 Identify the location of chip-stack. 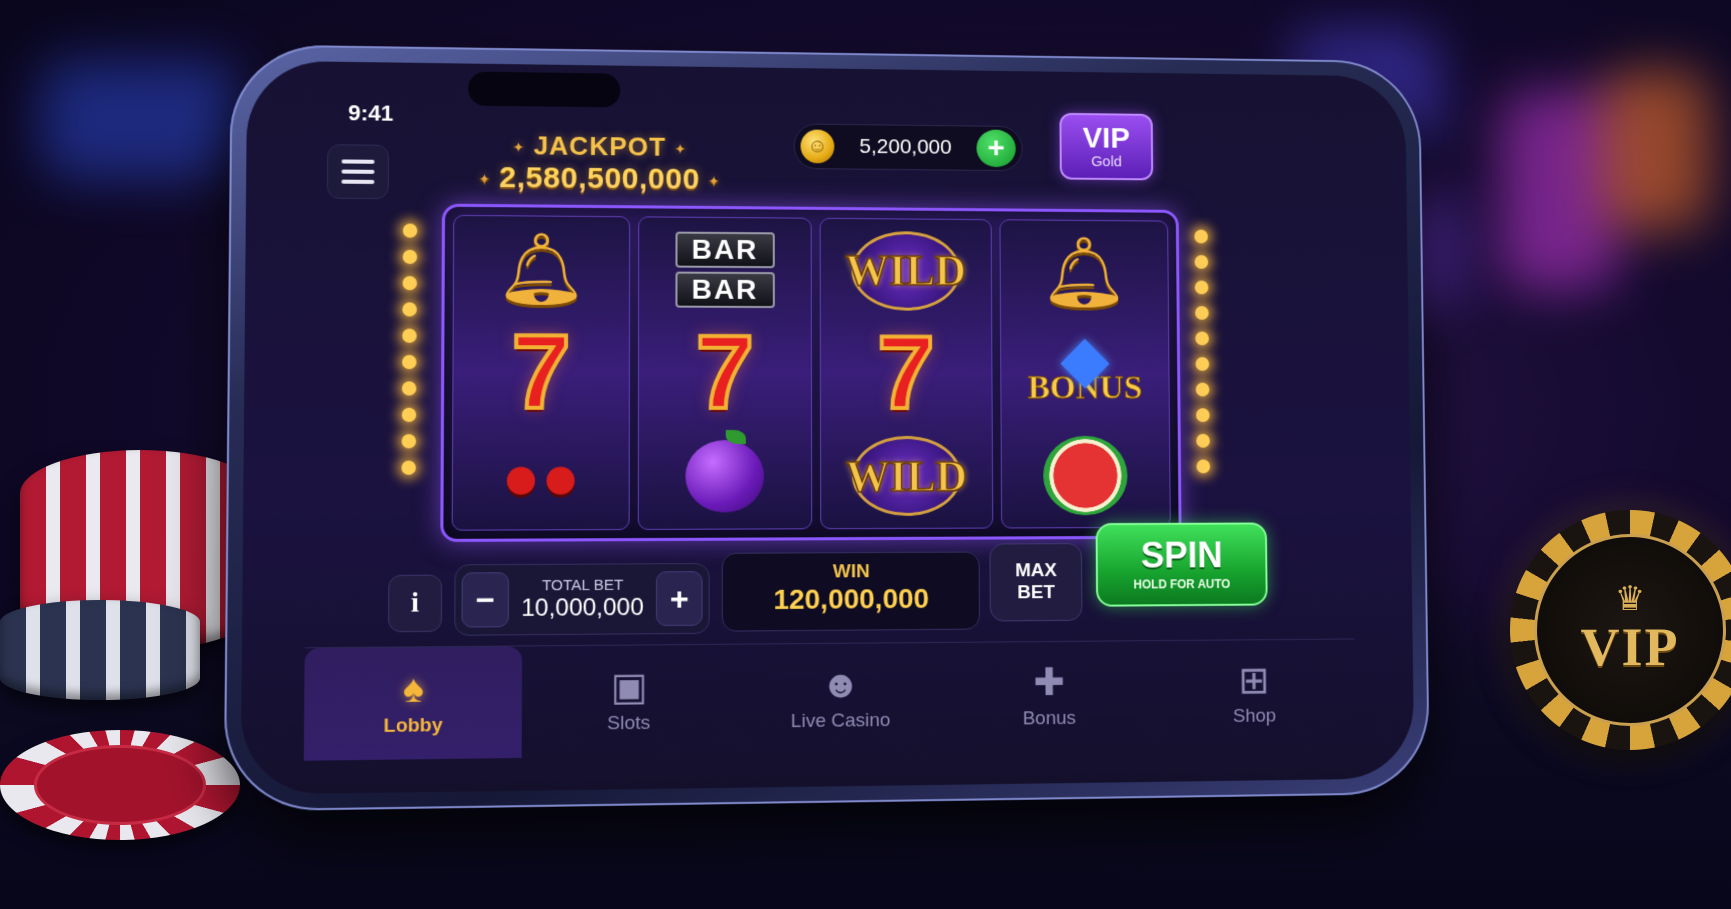
(100, 650).